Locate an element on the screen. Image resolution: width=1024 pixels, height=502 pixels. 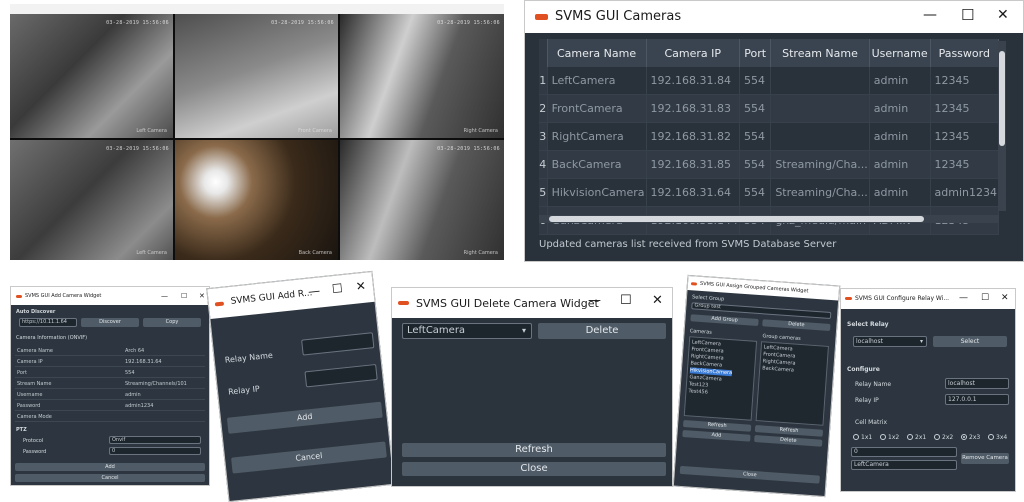
table-cell-ip: 192.168.31.85 is located at coordinates (693, 164).